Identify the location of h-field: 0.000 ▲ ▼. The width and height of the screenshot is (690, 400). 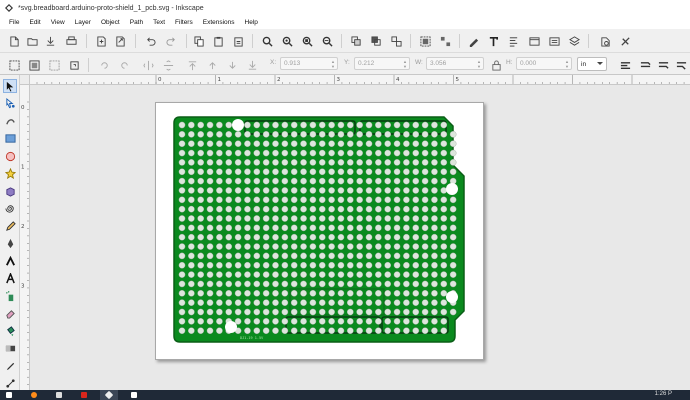
(544, 63).